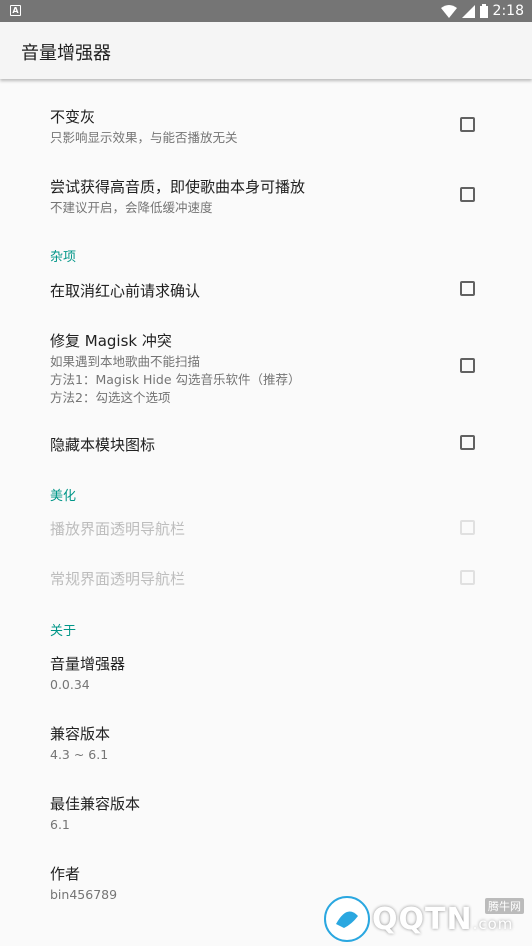 This screenshot has width=532, height=946. What do you see at coordinates (66, 53) in the screenshot?
I see `page-title: 音量增强器` at bounding box center [66, 53].